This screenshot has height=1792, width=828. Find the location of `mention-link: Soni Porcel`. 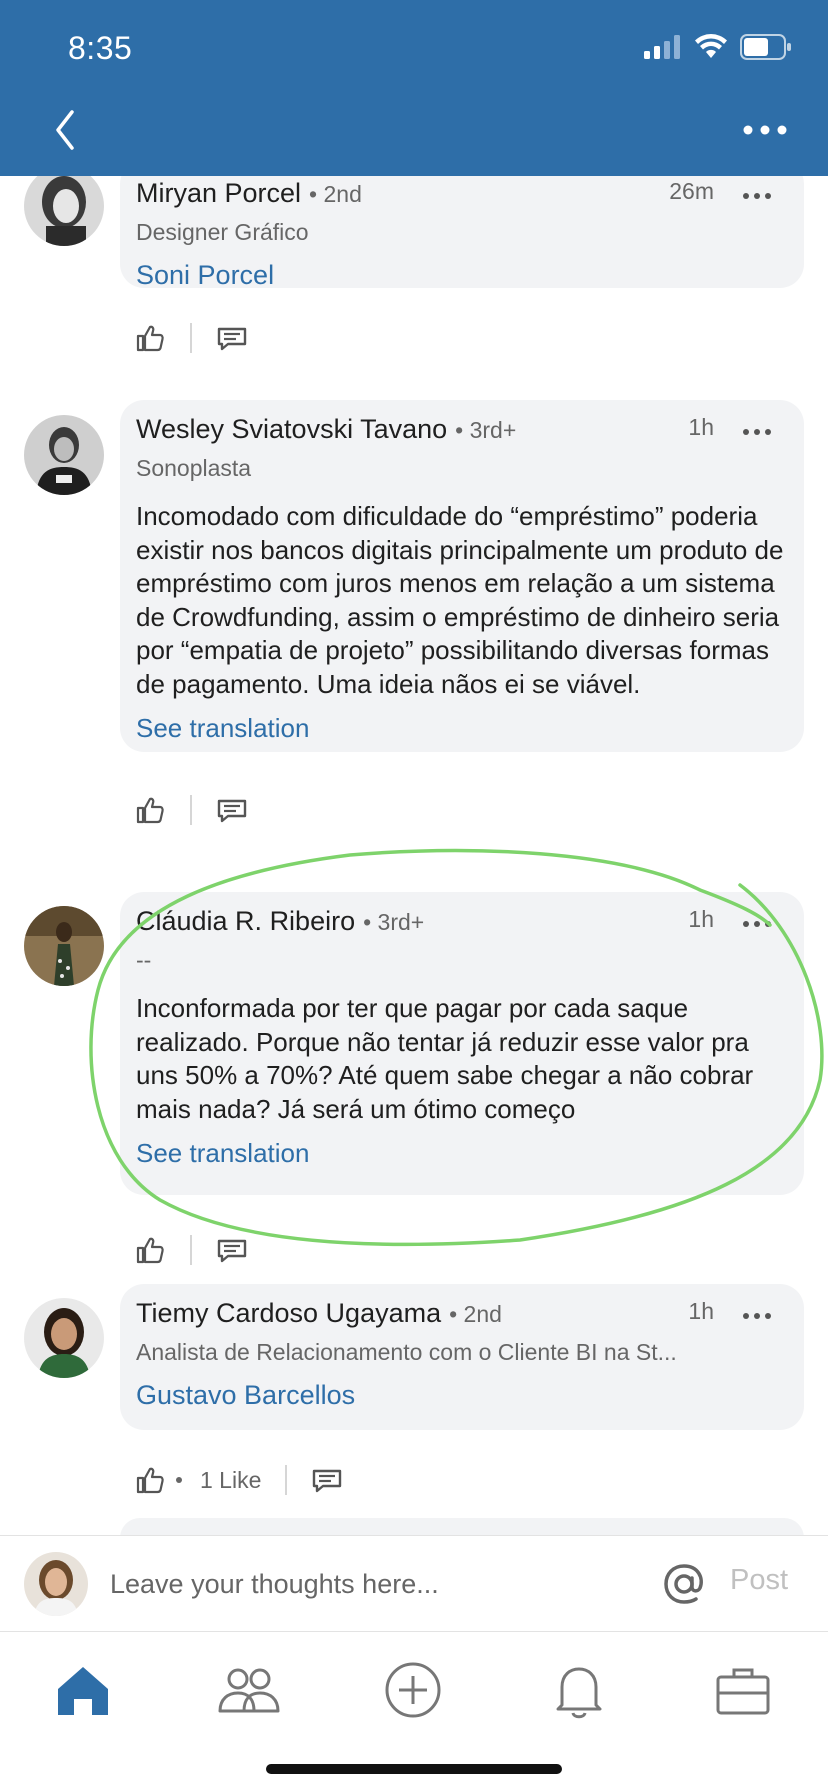

mention-link: Soni Porcel is located at coordinates (461, 275).